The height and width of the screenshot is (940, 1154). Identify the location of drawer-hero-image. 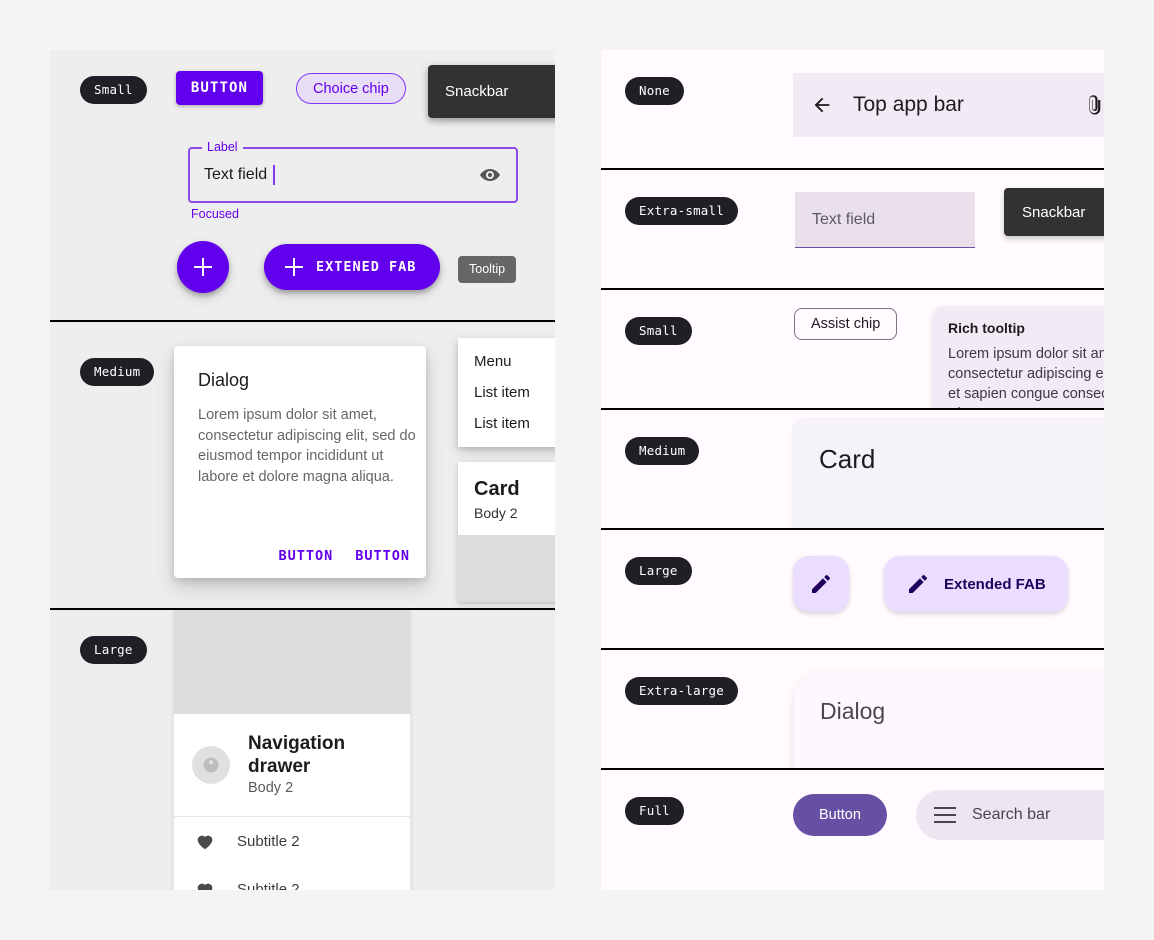
(292, 662).